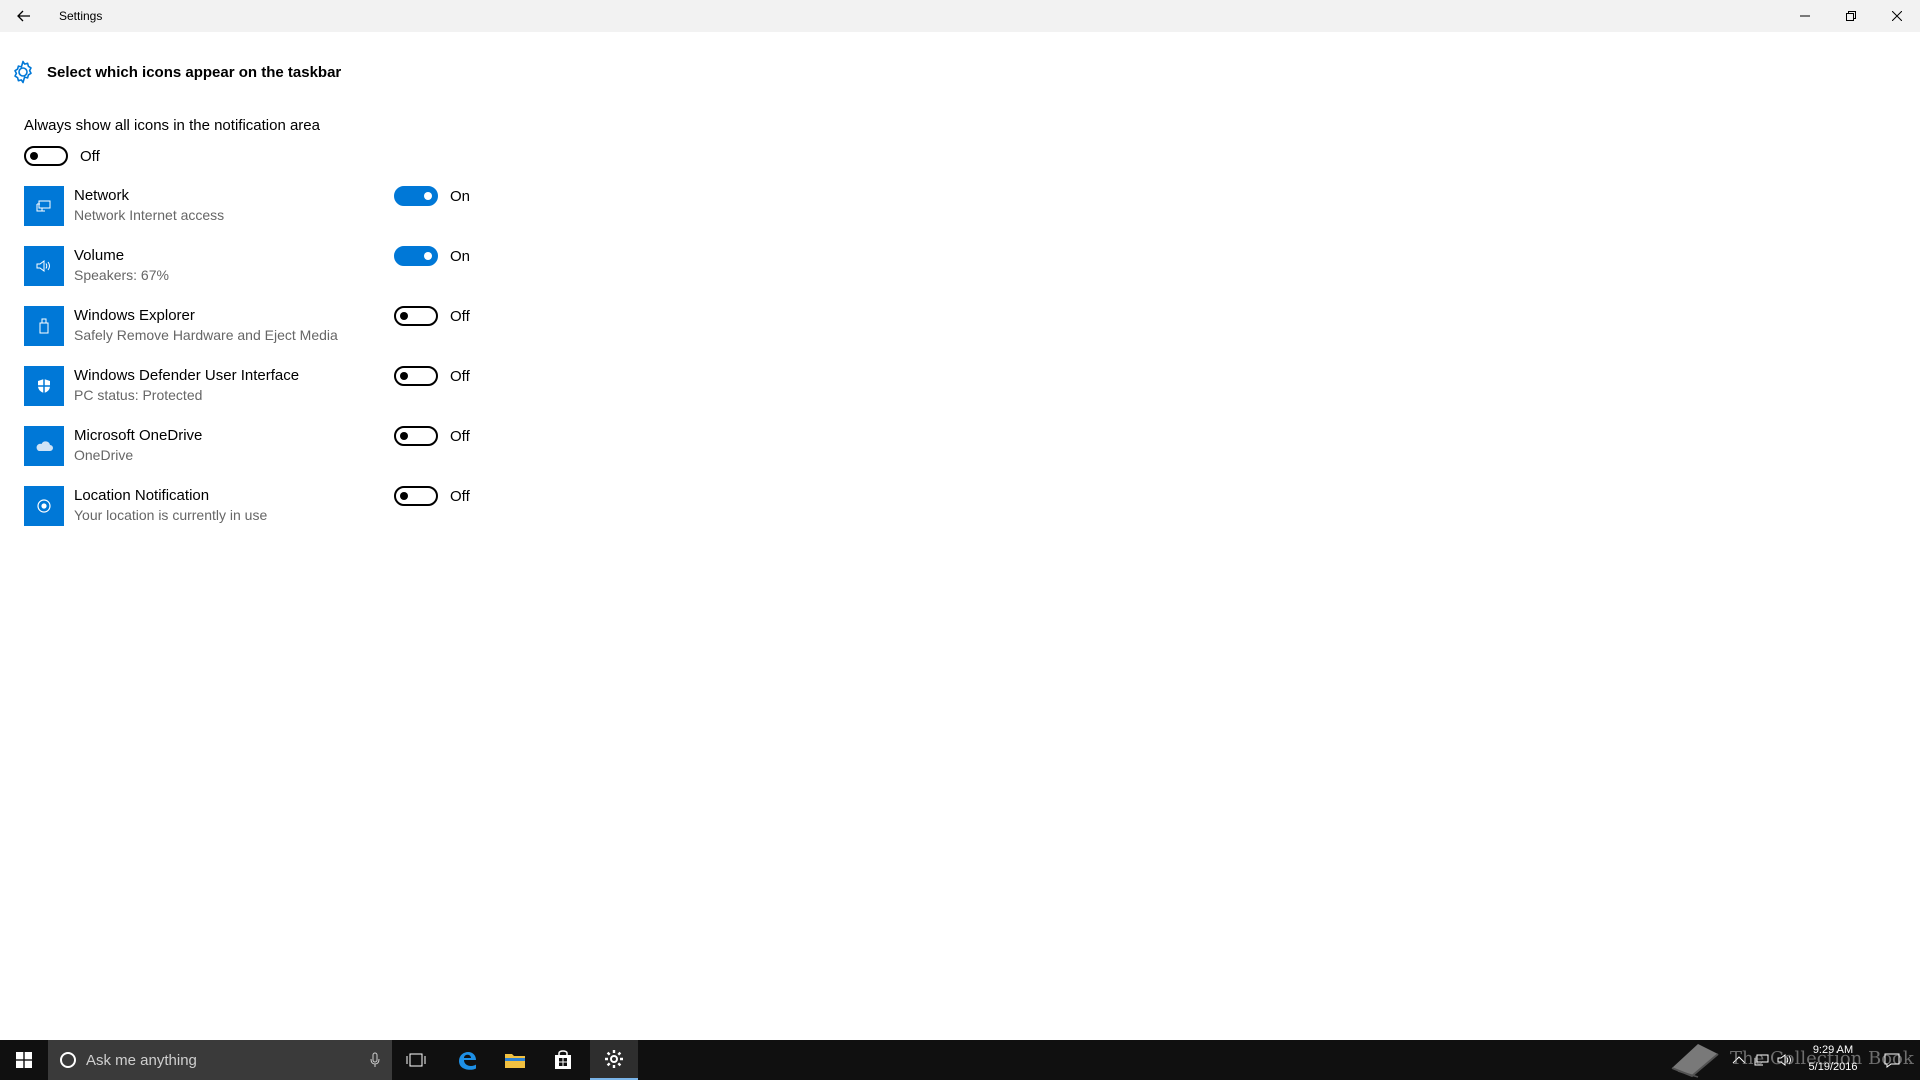 Image resolution: width=1920 pixels, height=1080 pixels. I want to click on search-placeholder: Ask me anything, so click(141, 1060).